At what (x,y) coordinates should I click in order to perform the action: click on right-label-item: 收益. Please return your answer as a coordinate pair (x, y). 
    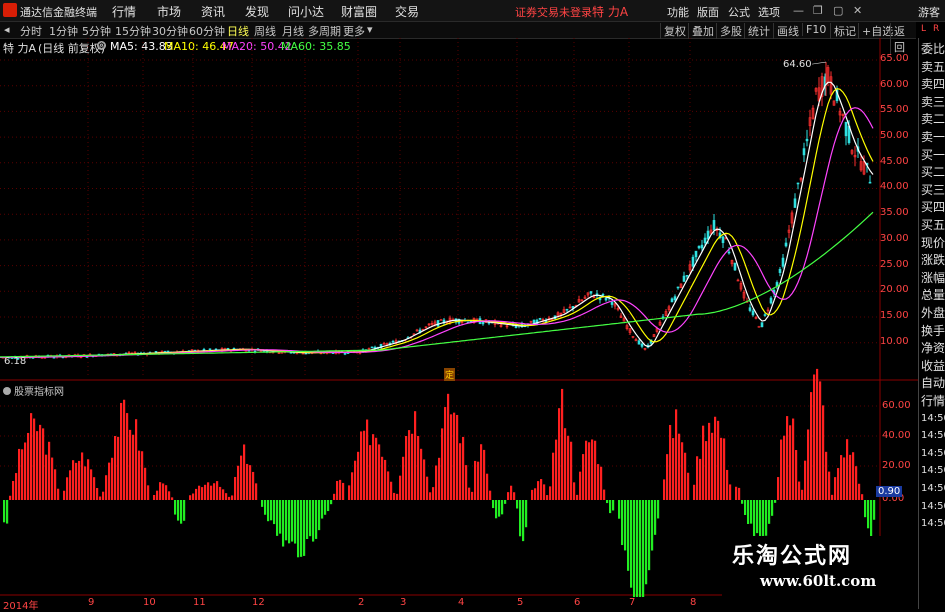
    Looking at the image, I should click on (933, 366).